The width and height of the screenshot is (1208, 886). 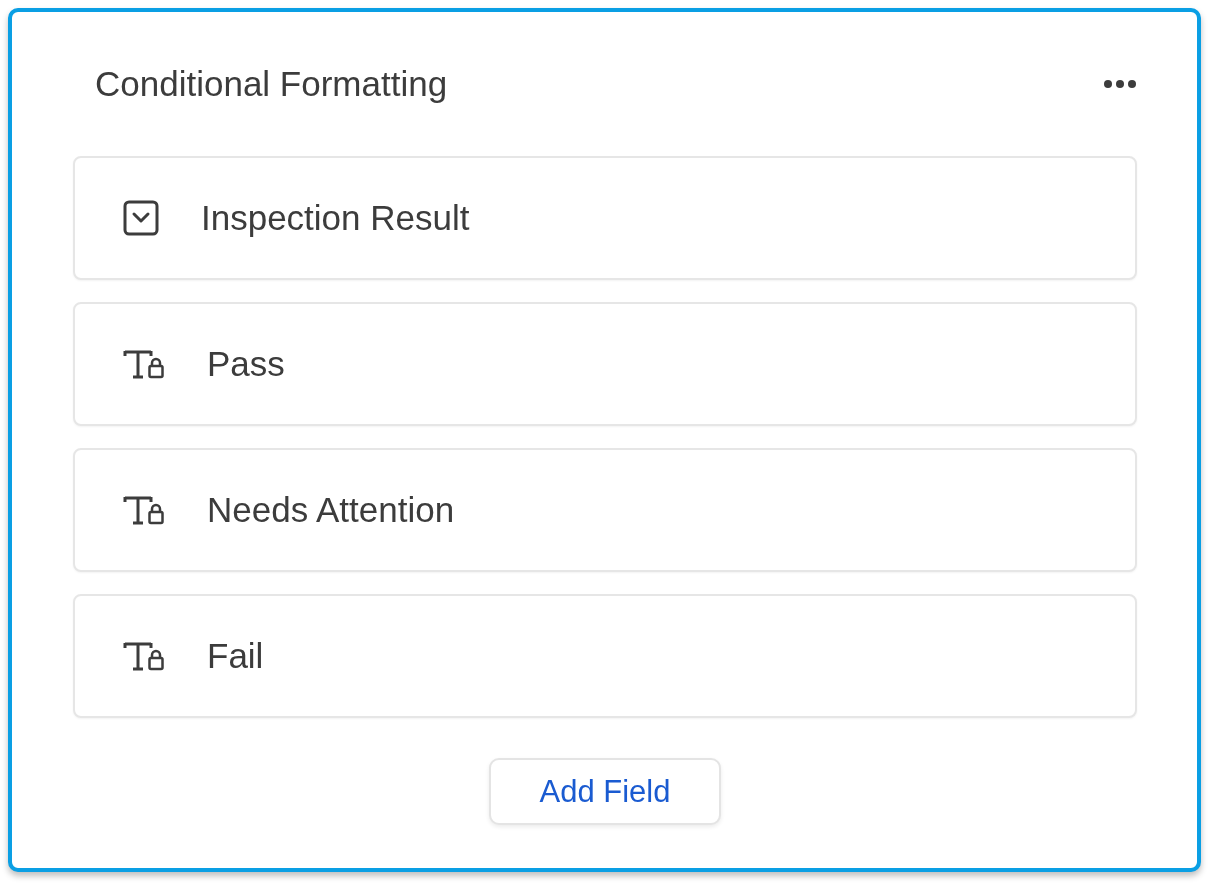 I want to click on field-label: Fail, so click(x=235, y=656).